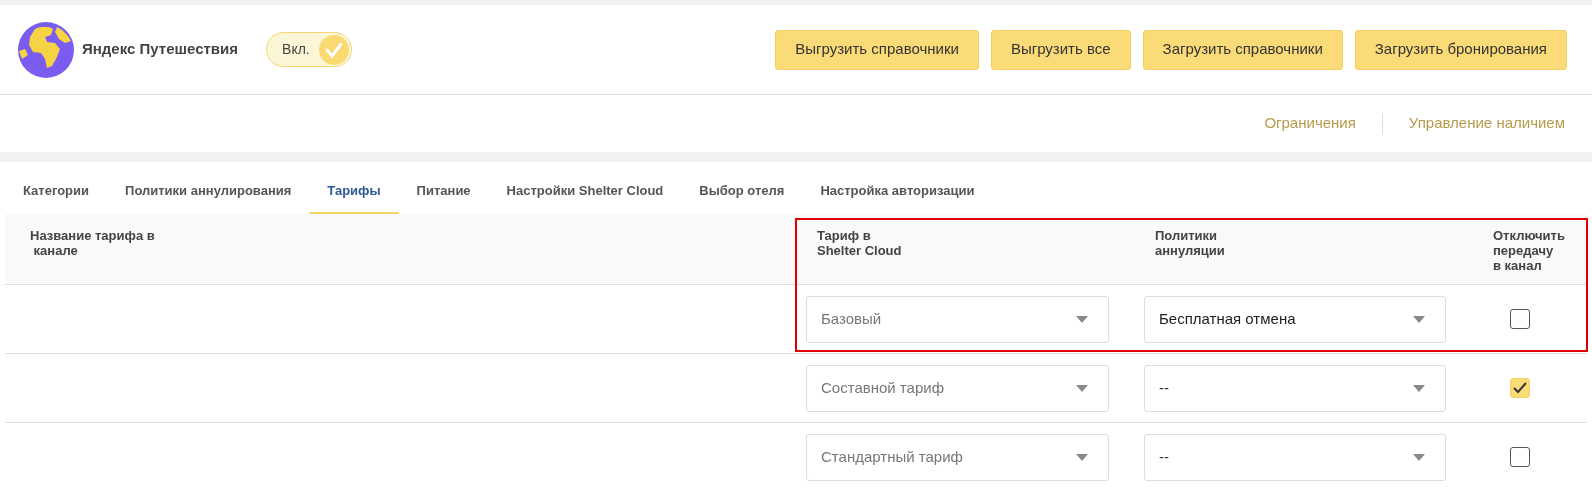 The image size is (1592, 491). I want to click on column-header: Название тарифа в канале, so click(93, 243).